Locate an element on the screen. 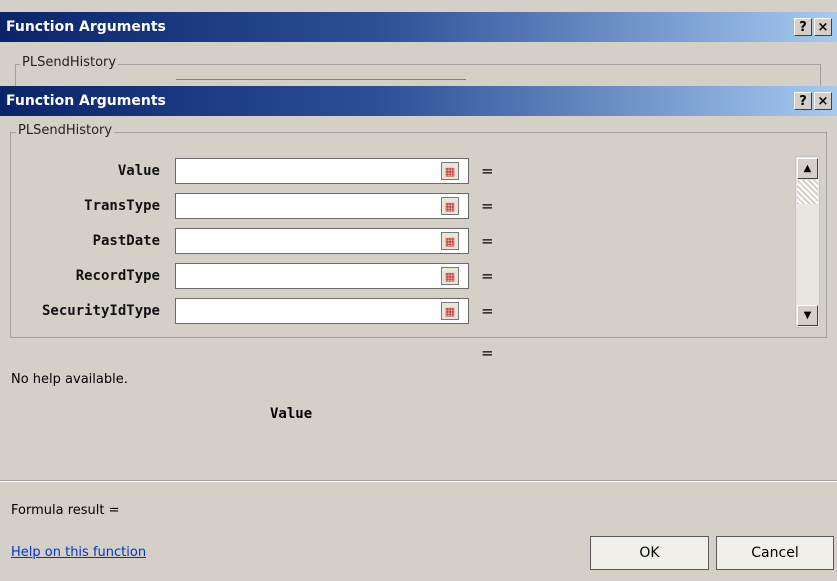 This screenshot has height=581, width=837. value-input is located at coordinates (322, 171).